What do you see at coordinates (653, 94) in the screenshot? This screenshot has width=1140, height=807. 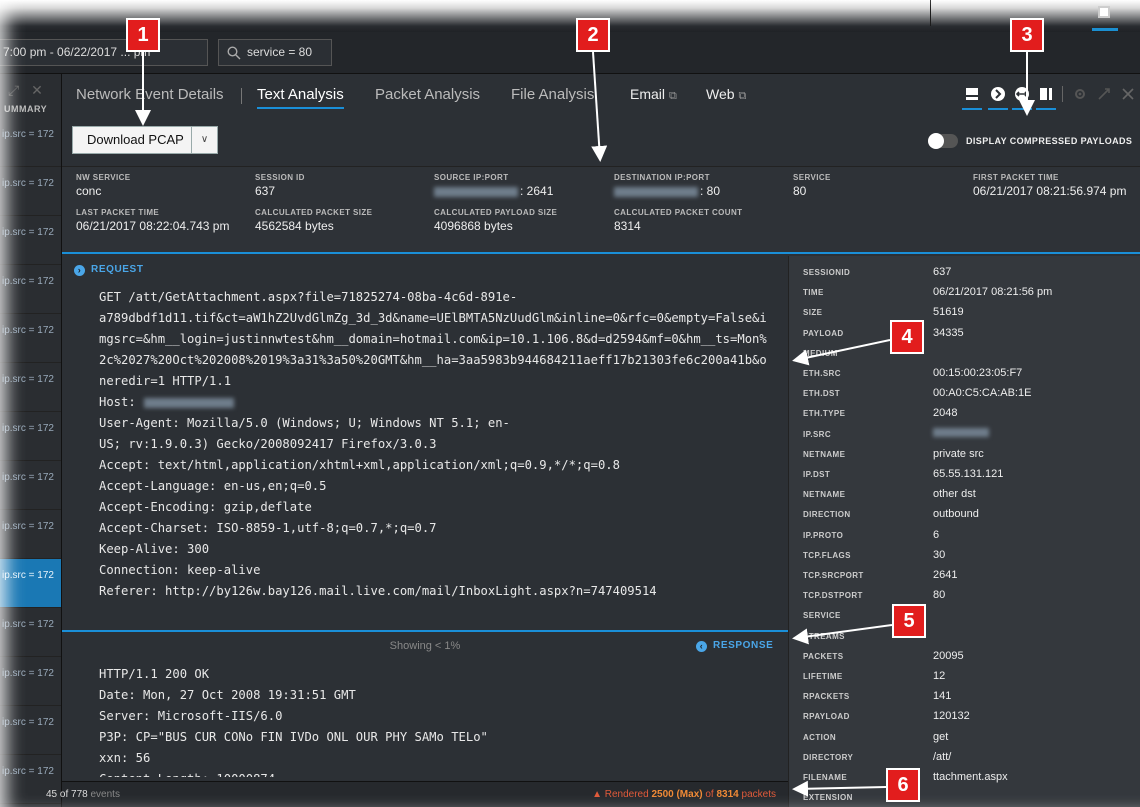 I see `tab-email: Email ⧉` at bounding box center [653, 94].